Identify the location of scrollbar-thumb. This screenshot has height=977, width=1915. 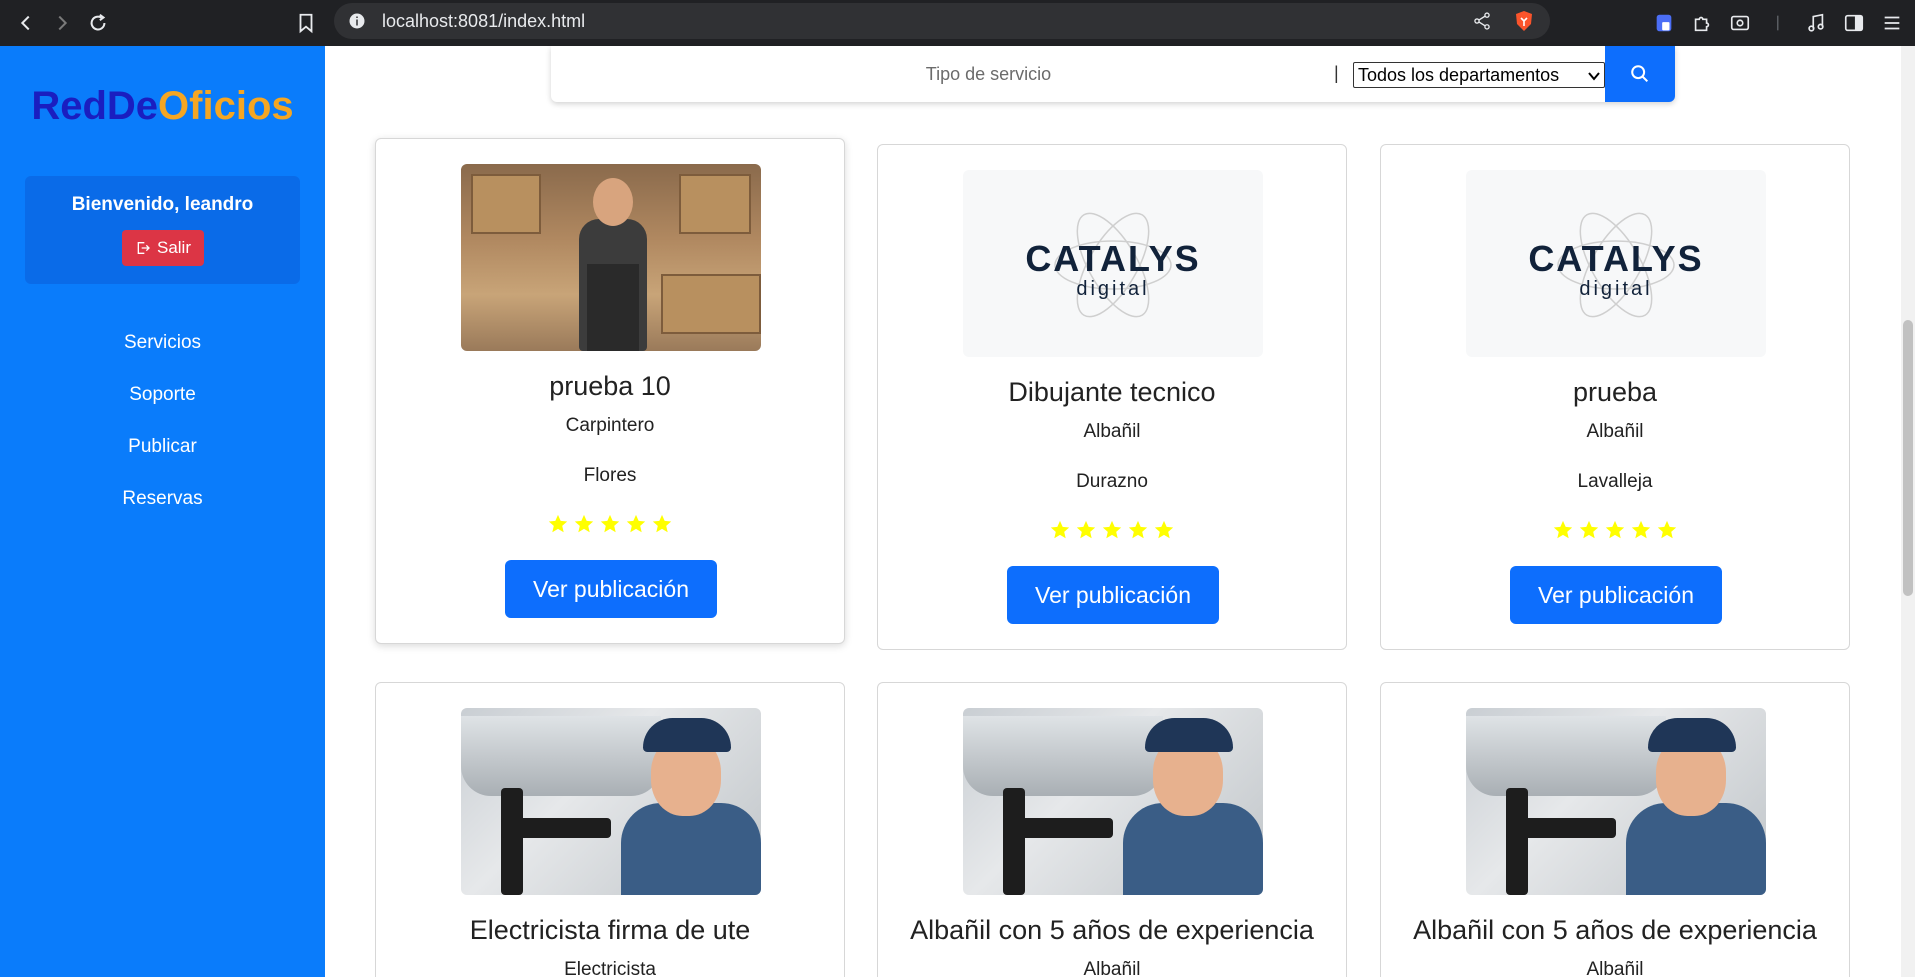
(1908, 458).